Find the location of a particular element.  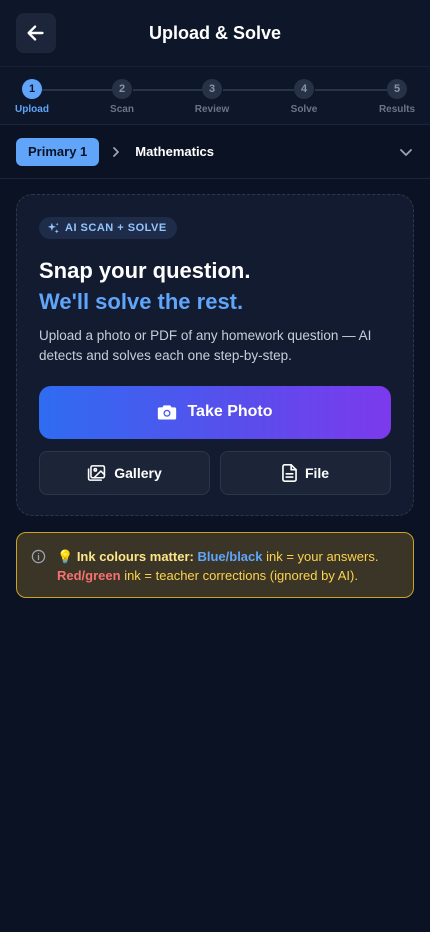

camera-icon is located at coordinates (167, 412).